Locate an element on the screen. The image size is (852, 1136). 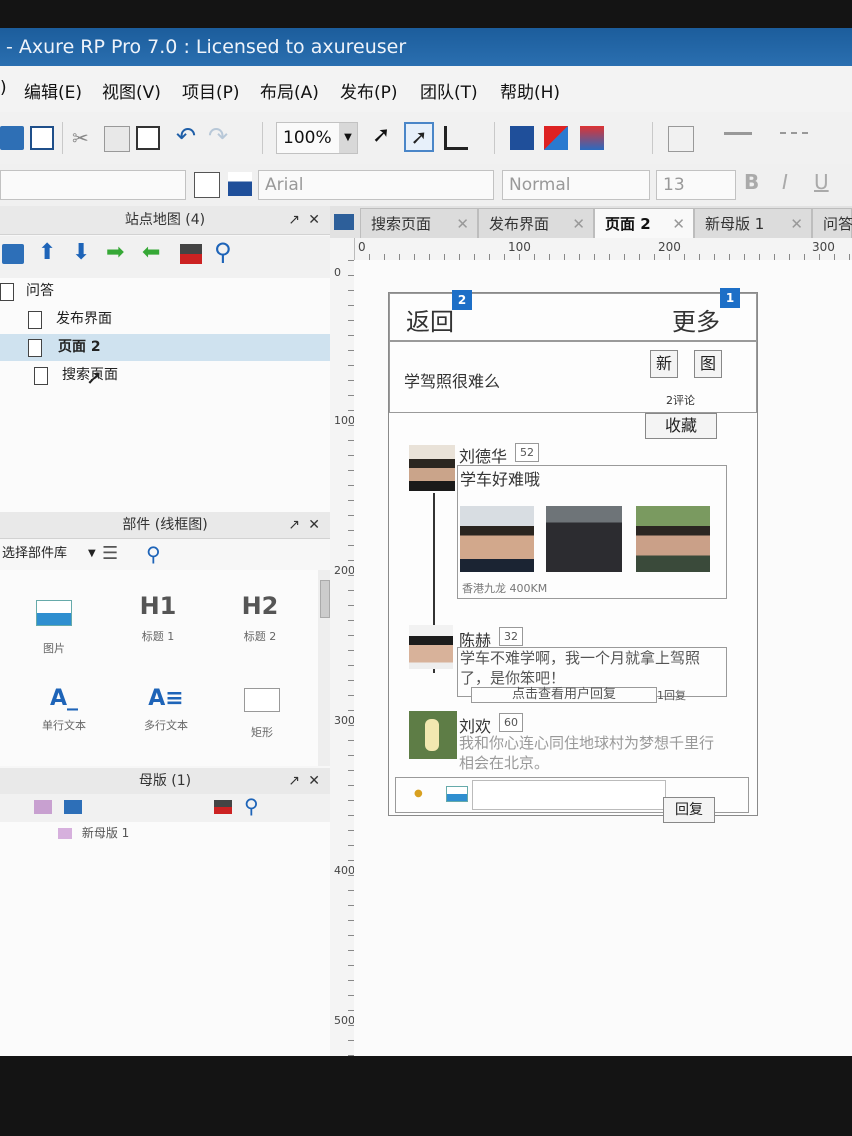
master-item: 新母版 1 is located at coordinates (93, 832).